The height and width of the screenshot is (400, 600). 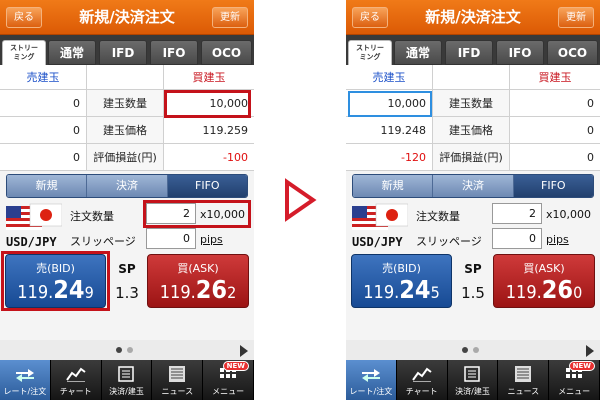 I want to click on pnl-label: 評価損益(円), so click(x=125, y=157).